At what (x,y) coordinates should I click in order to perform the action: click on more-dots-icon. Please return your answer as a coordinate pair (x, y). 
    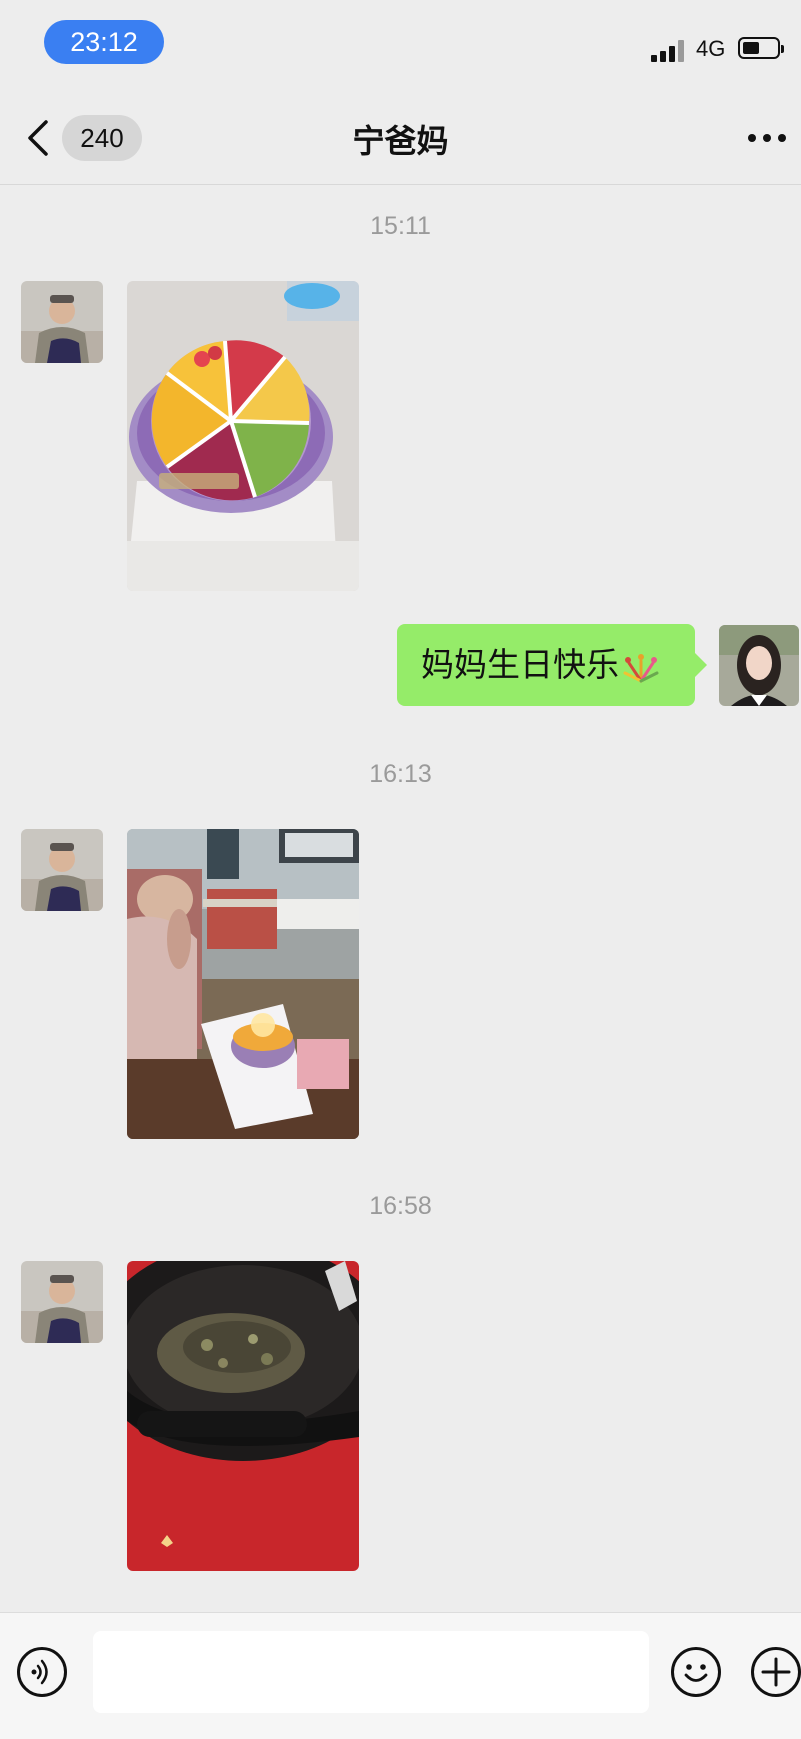
    Looking at the image, I should click on (768, 139).